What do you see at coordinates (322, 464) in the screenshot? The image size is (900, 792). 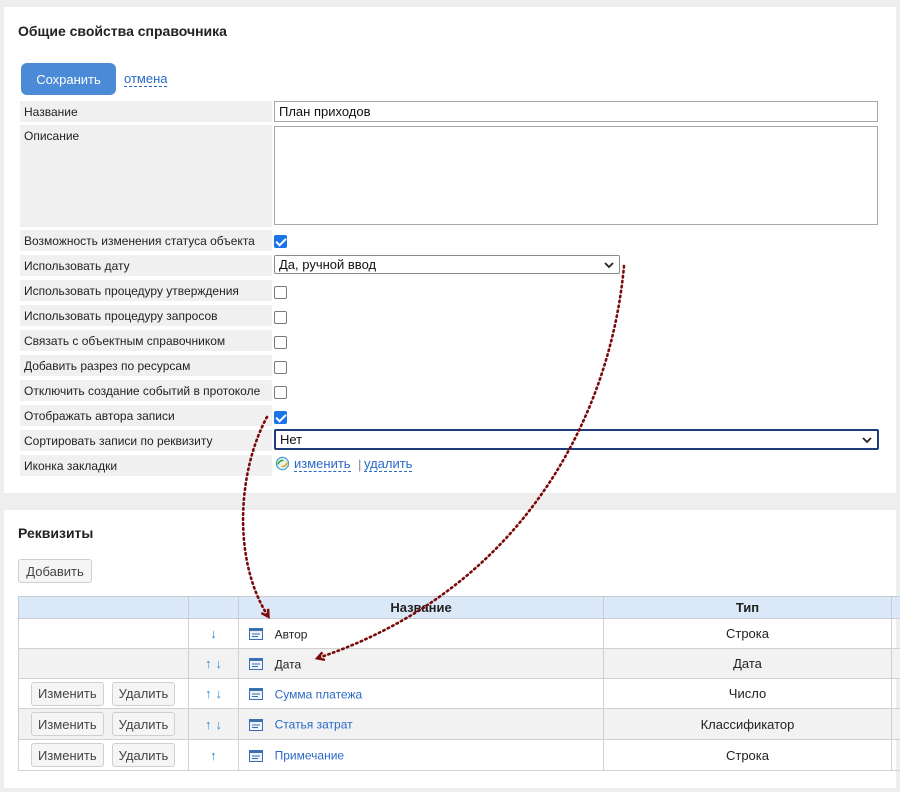 I see `icon-change-link: изменить` at bounding box center [322, 464].